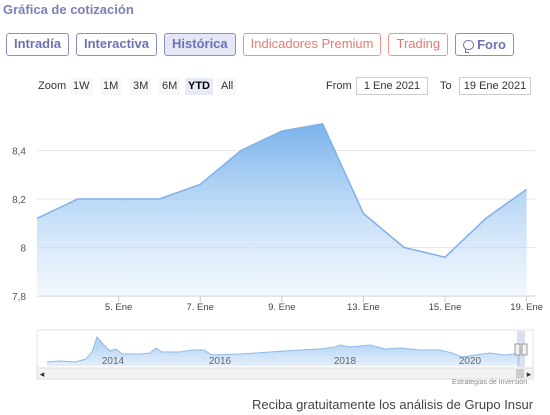  I want to click on navigator-handle-right, so click(524, 349).